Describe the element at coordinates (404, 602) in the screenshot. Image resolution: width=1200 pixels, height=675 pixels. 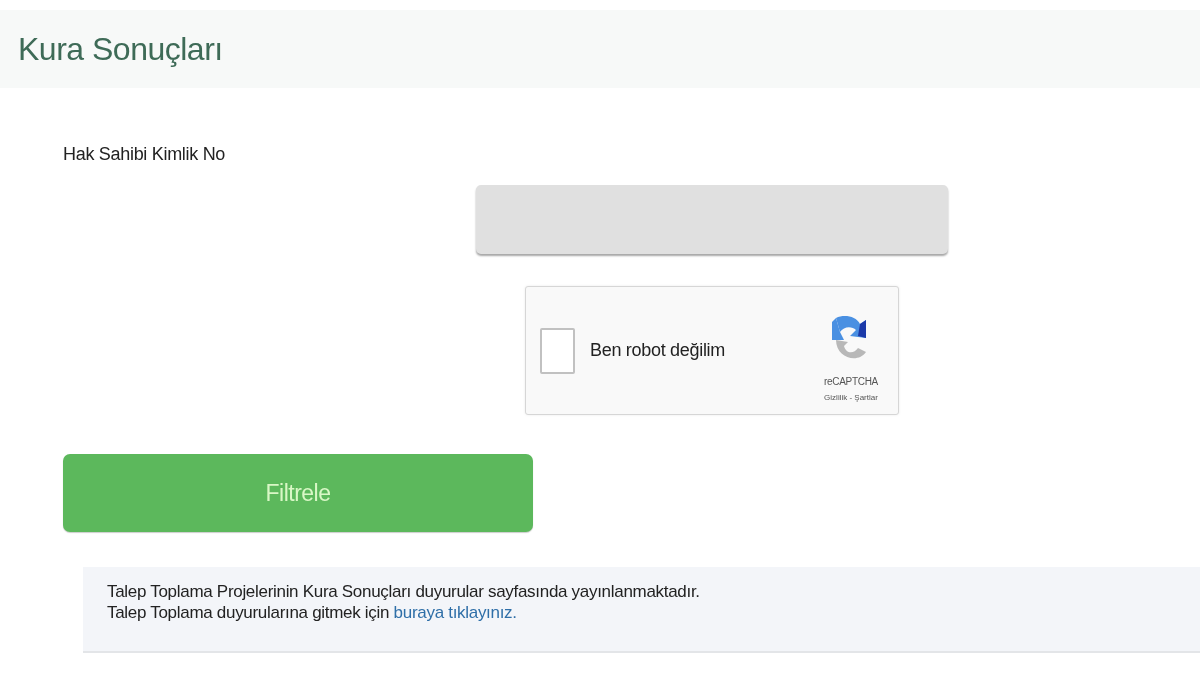
I see `notice-text: Talep Toplama Projelerinin Kura Sonuçları duyurular sayfasında yayınlanmaktadır. Talep Toplama duyurularına gitmek için buraya tıklayınız.` at that location.